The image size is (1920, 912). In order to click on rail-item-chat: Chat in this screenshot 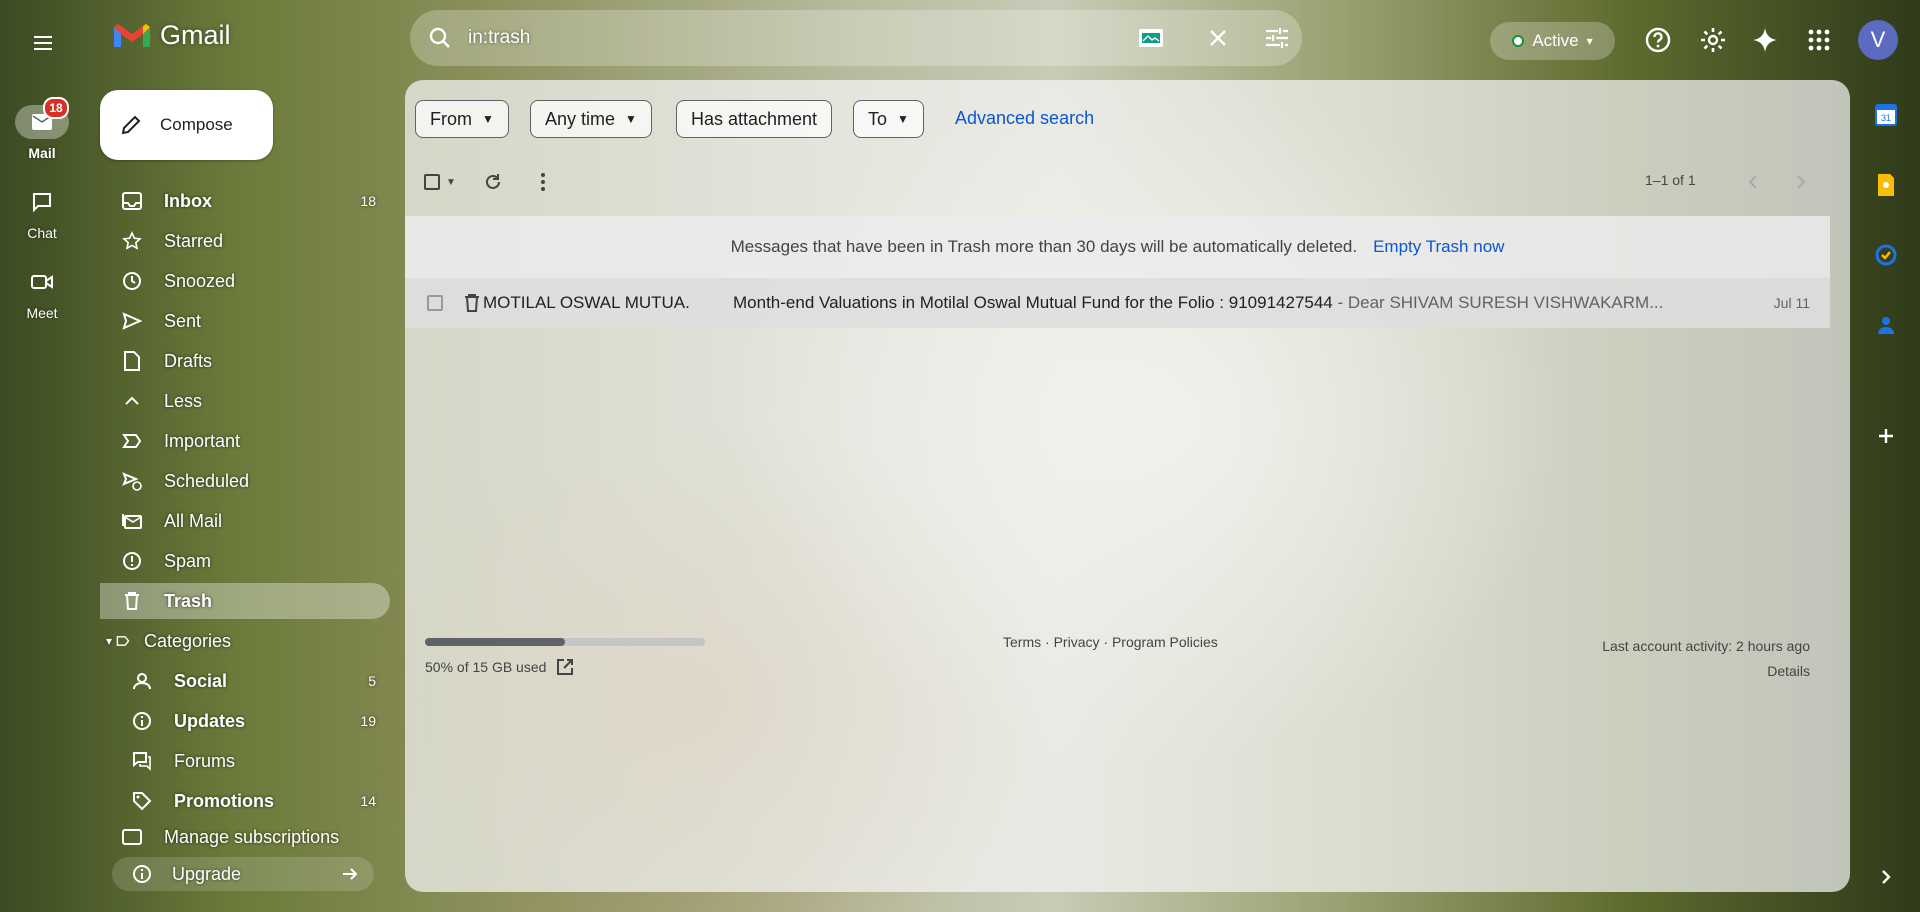, I will do `click(42, 213)`.